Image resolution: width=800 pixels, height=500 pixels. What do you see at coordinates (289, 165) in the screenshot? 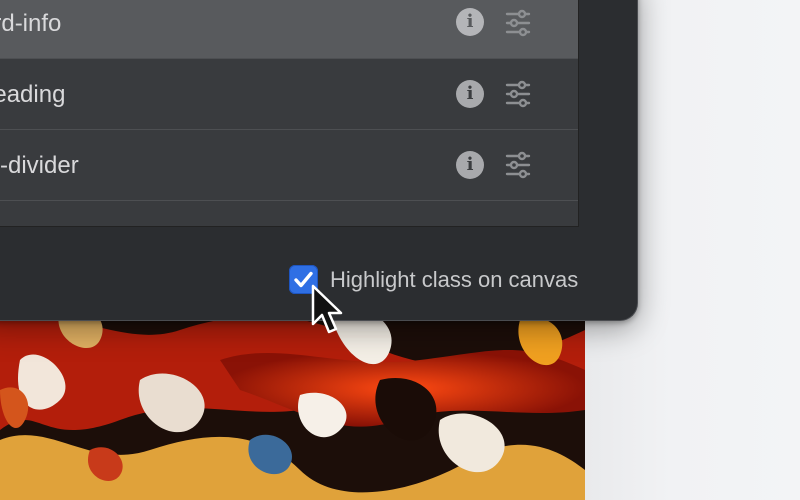
I see `class-row: ry-divider i` at bounding box center [289, 165].